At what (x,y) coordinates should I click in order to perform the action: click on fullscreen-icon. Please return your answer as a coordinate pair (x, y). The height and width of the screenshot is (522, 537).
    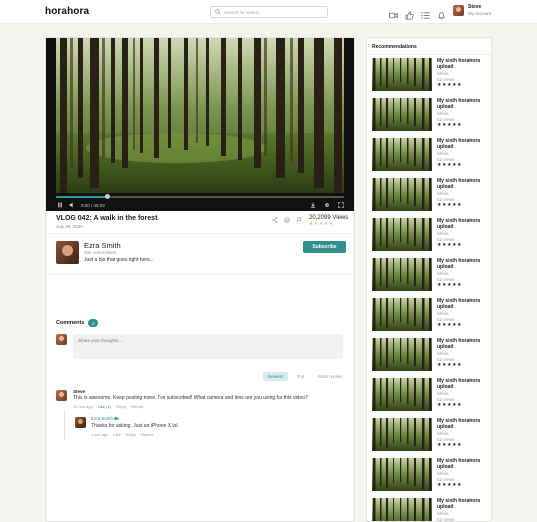
    Looking at the image, I should click on (341, 205).